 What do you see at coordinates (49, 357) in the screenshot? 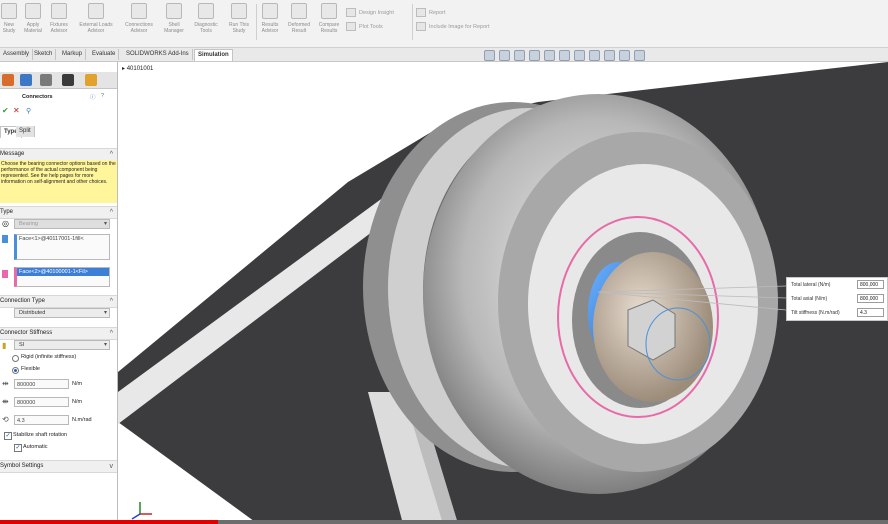
I see `rigid-label: Rigid (infinite stiffness)` at bounding box center [49, 357].